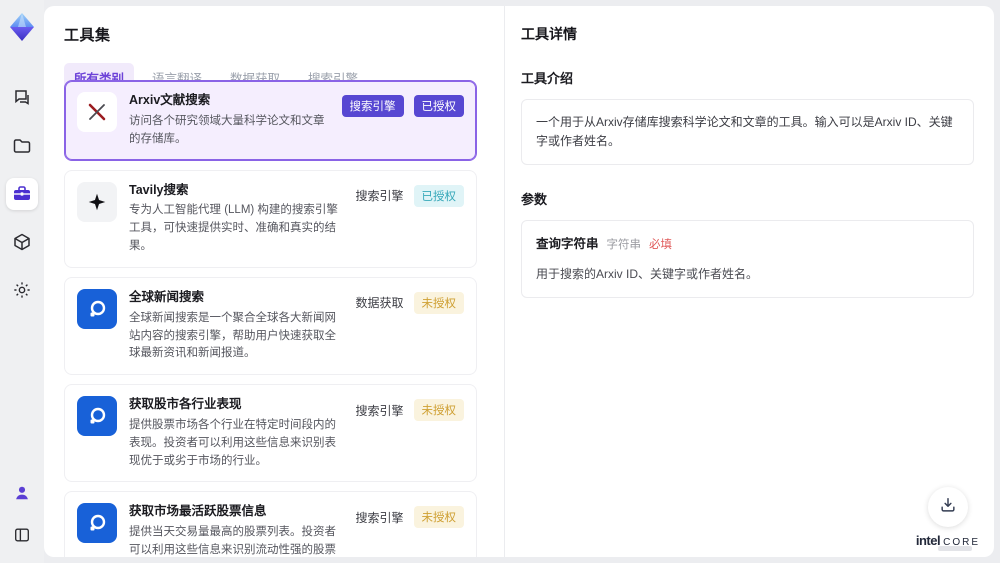 This screenshot has height=563, width=1000. What do you see at coordinates (534, 200) in the screenshot?
I see `params-heading: 参数` at bounding box center [534, 200].